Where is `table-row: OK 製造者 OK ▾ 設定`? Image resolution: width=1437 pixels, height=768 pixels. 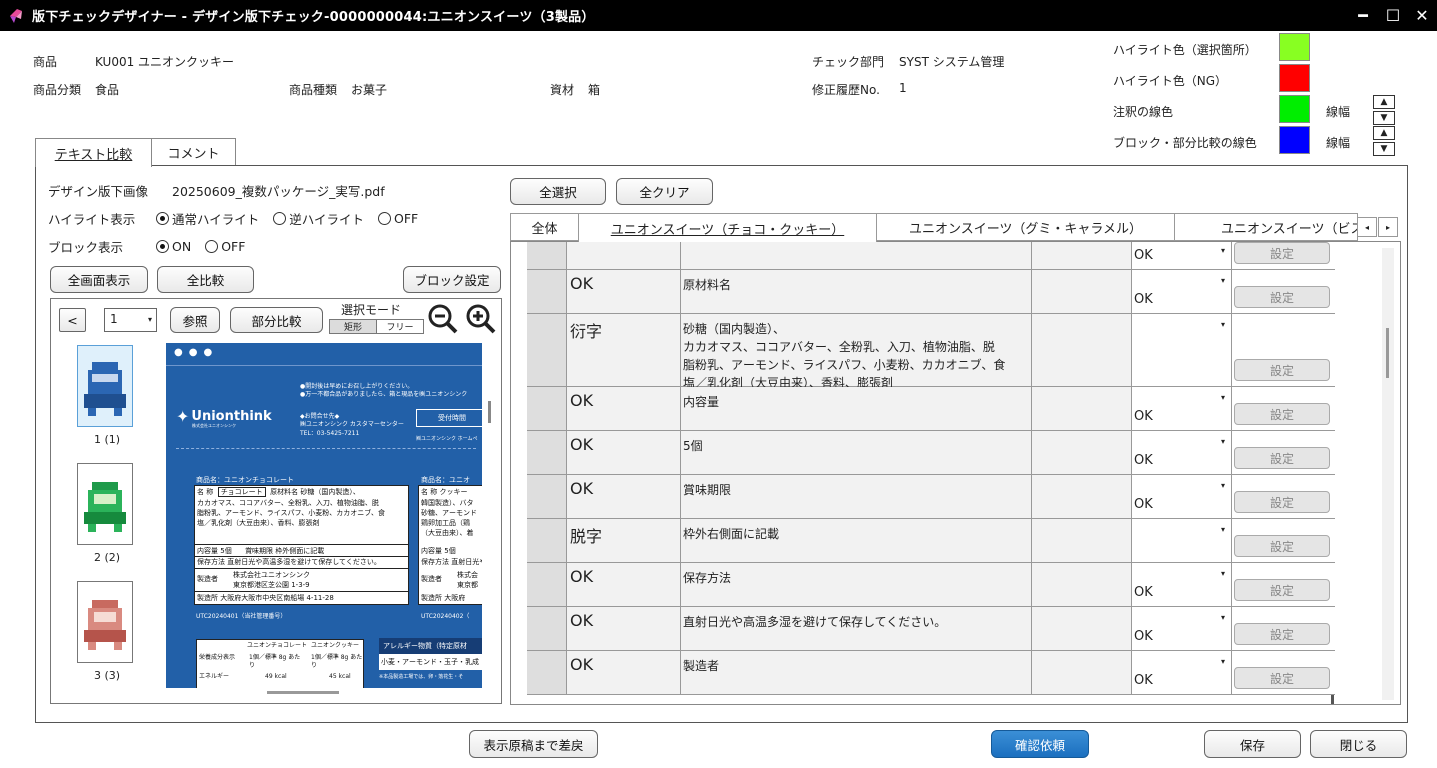 table-row: OK 製造者 OK ▾ 設定 is located at coordinates (931, 673).